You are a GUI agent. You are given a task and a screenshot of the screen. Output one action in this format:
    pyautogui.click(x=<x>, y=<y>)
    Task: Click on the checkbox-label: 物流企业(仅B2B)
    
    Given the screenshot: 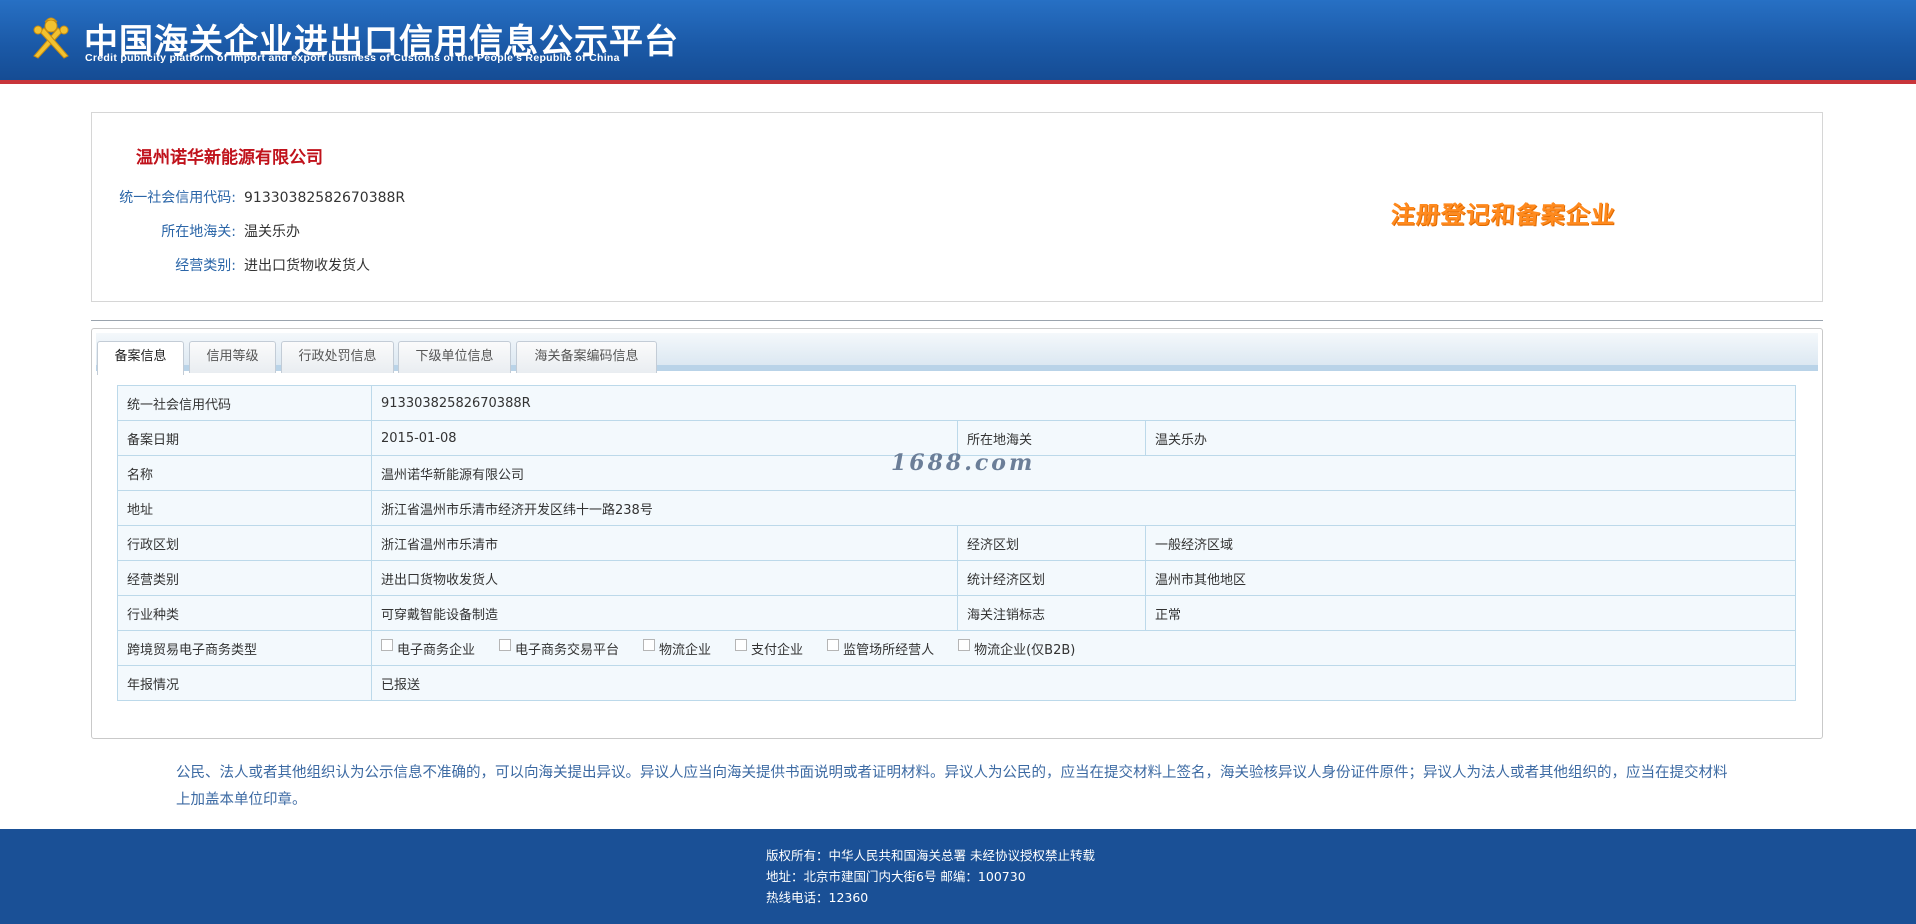 What is the action you would take?
    pyautogui.click(x=1025, y=650)
    